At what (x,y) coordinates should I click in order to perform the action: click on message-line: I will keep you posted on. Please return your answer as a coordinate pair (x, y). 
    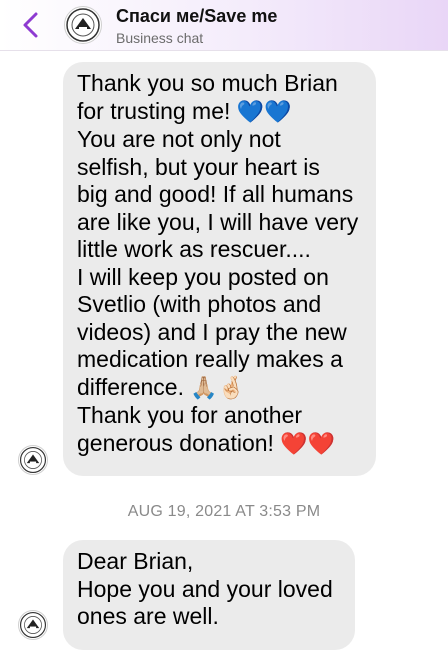
    Looking at the image, I should click on (203, 276).